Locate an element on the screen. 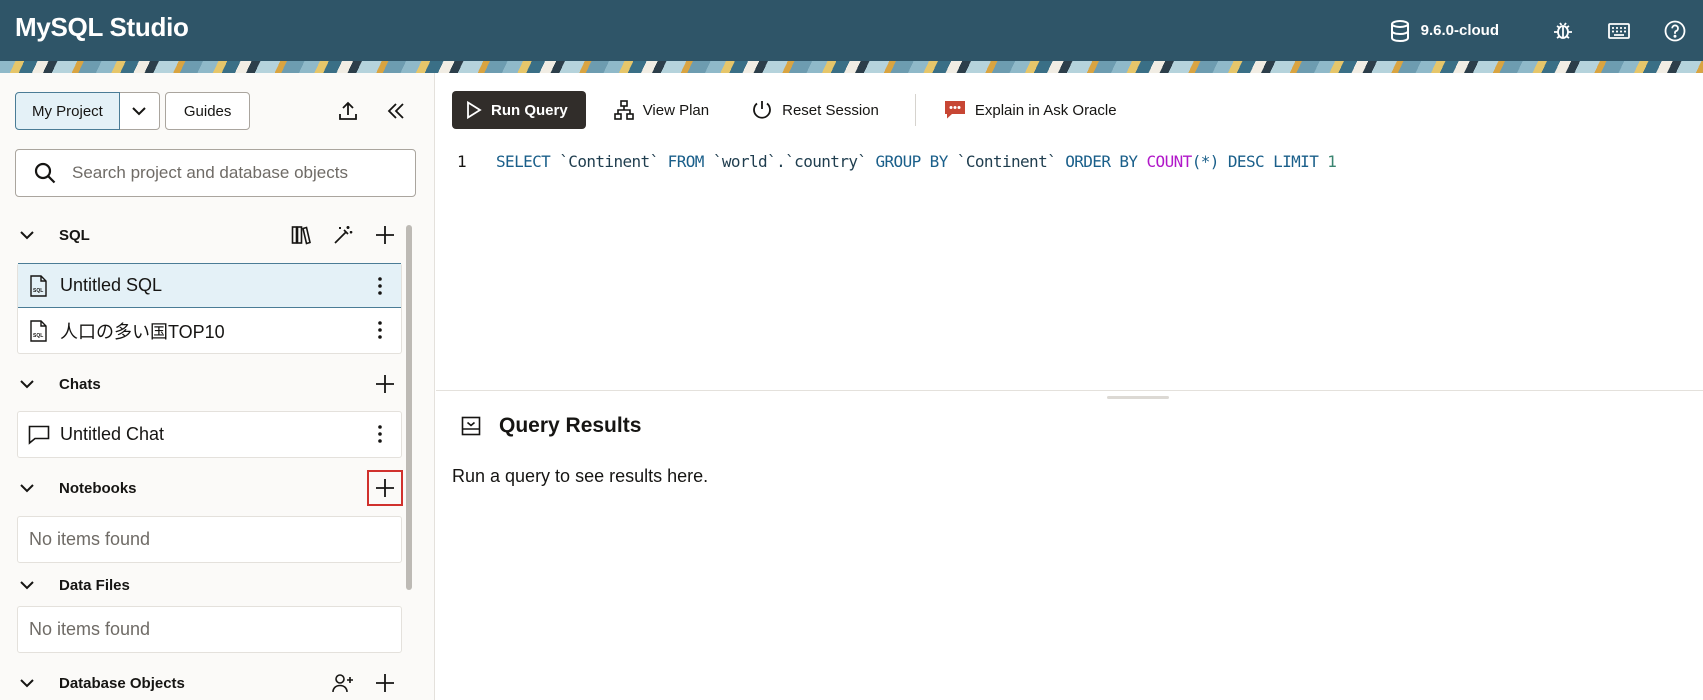  notebooks-collapse-toggle is located at coordinates (30, 488).